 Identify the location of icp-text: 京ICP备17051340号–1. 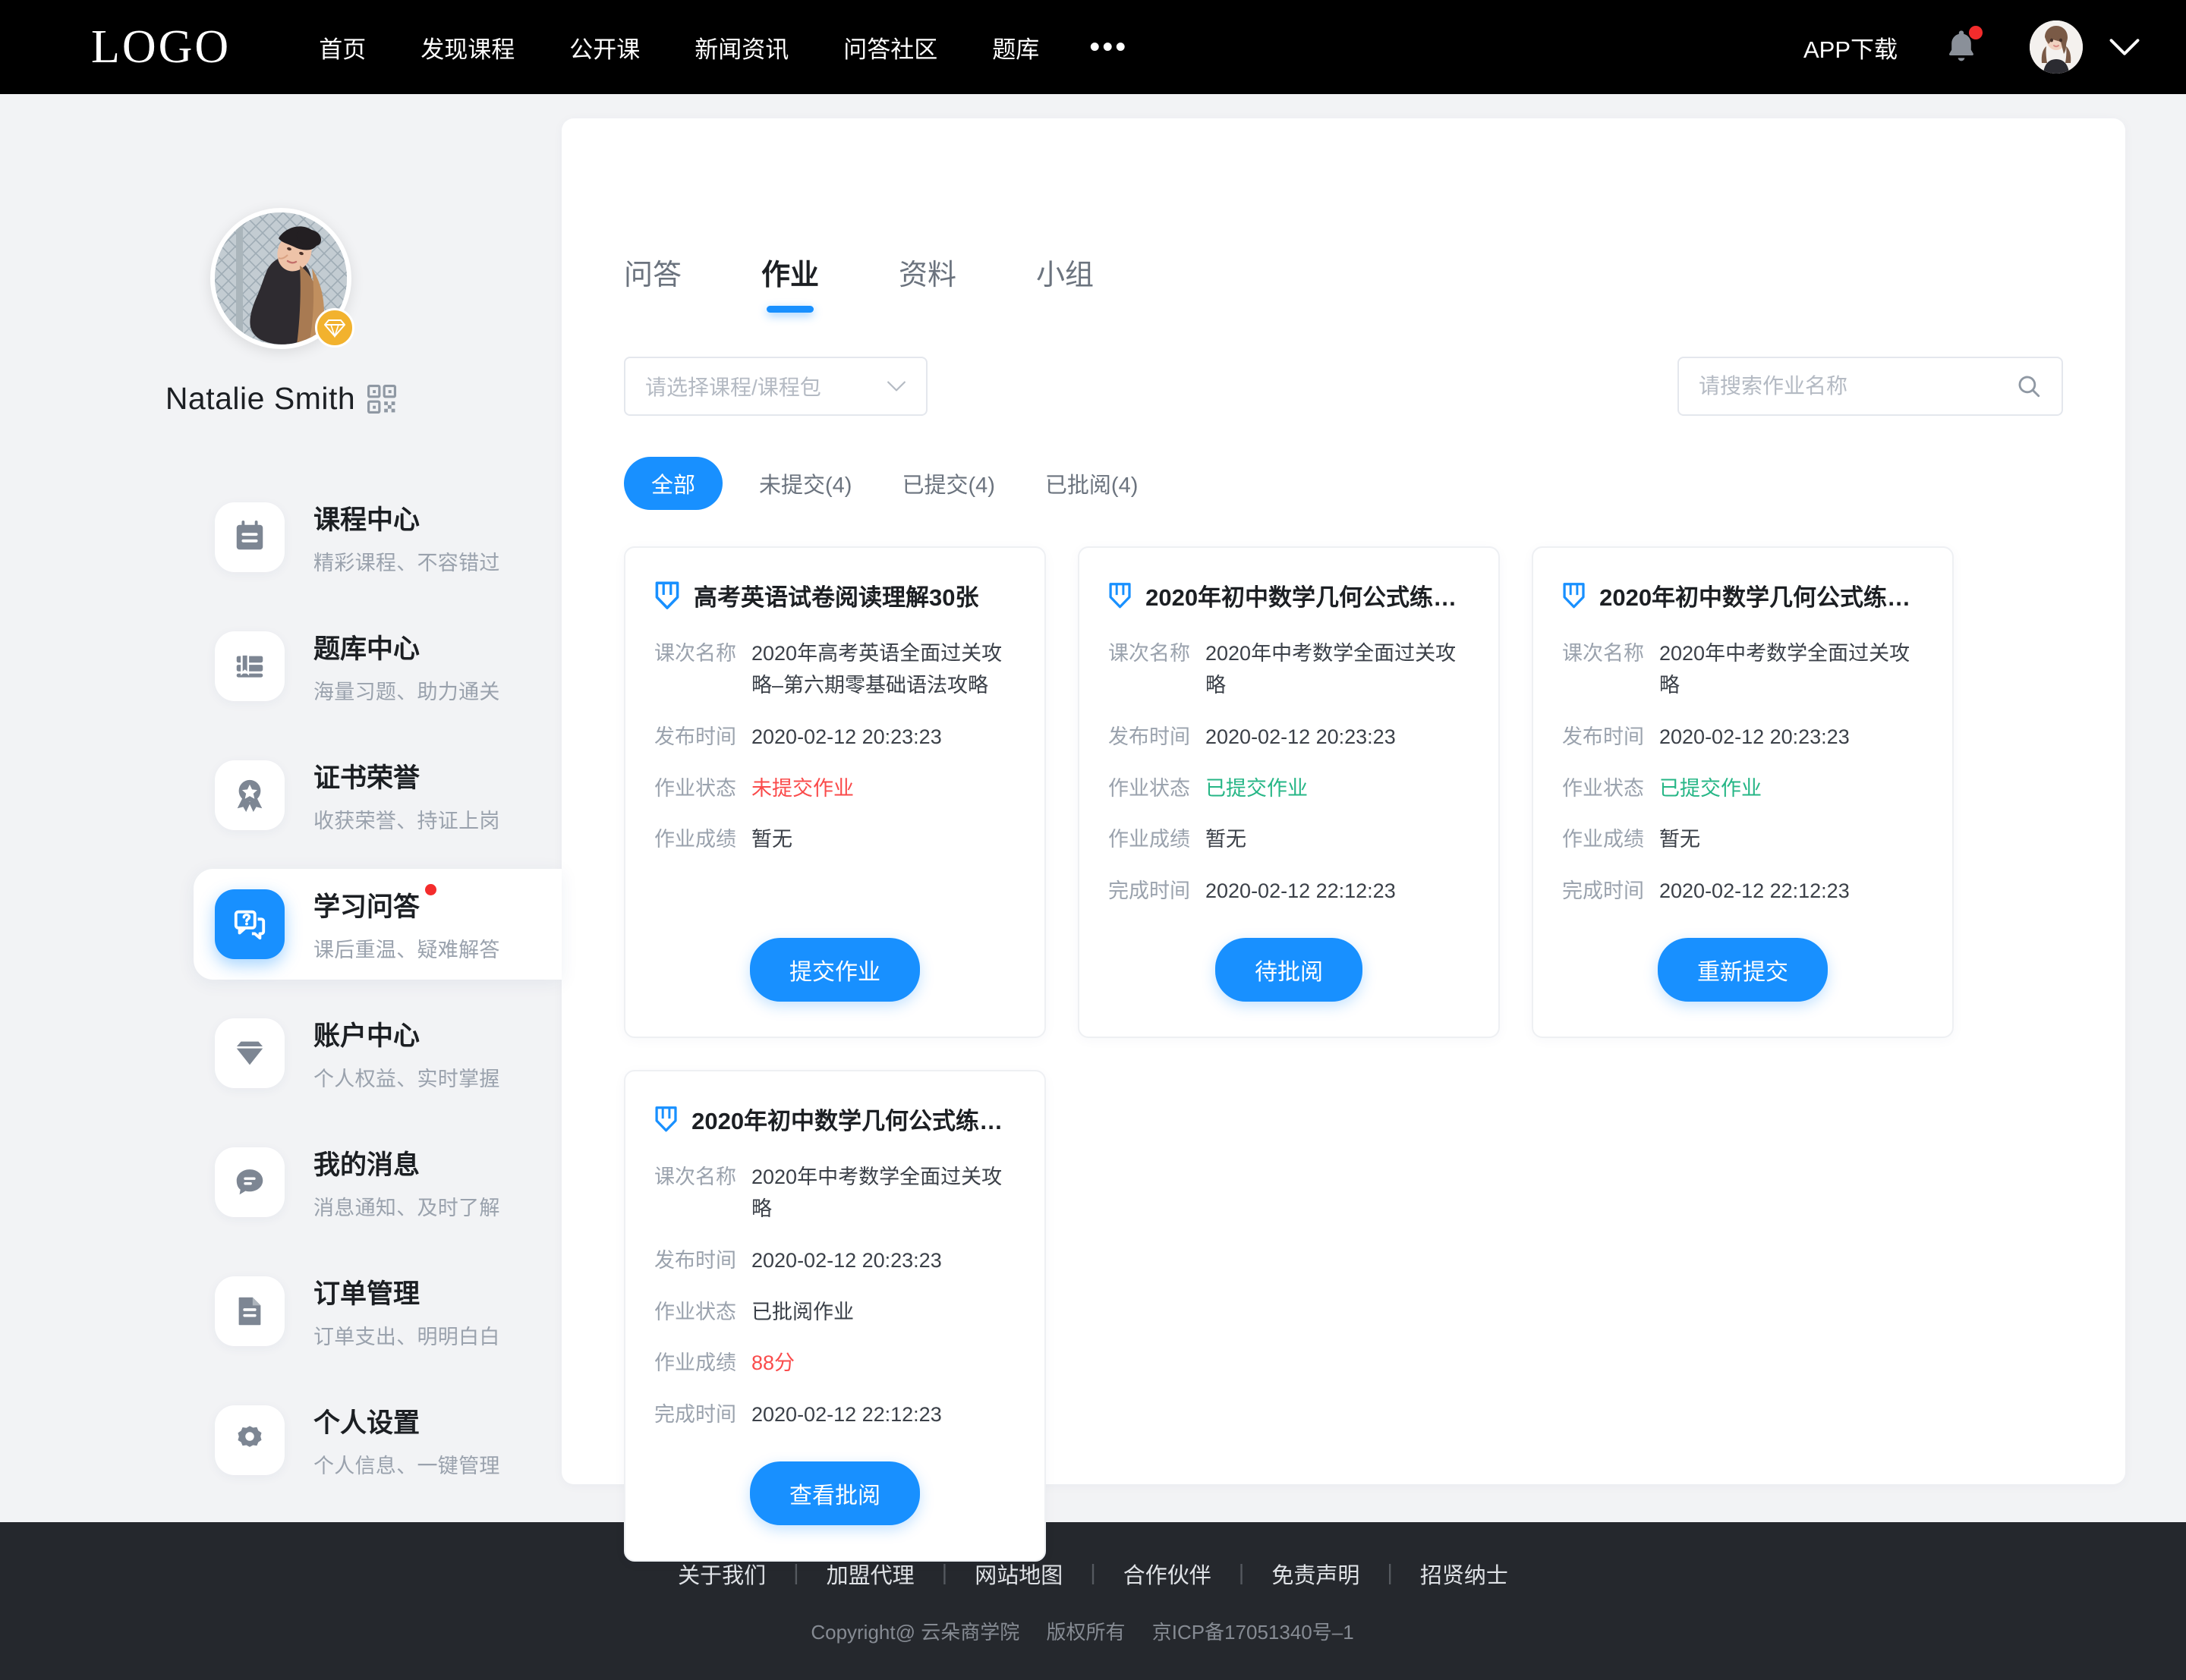
(1253, 1632).